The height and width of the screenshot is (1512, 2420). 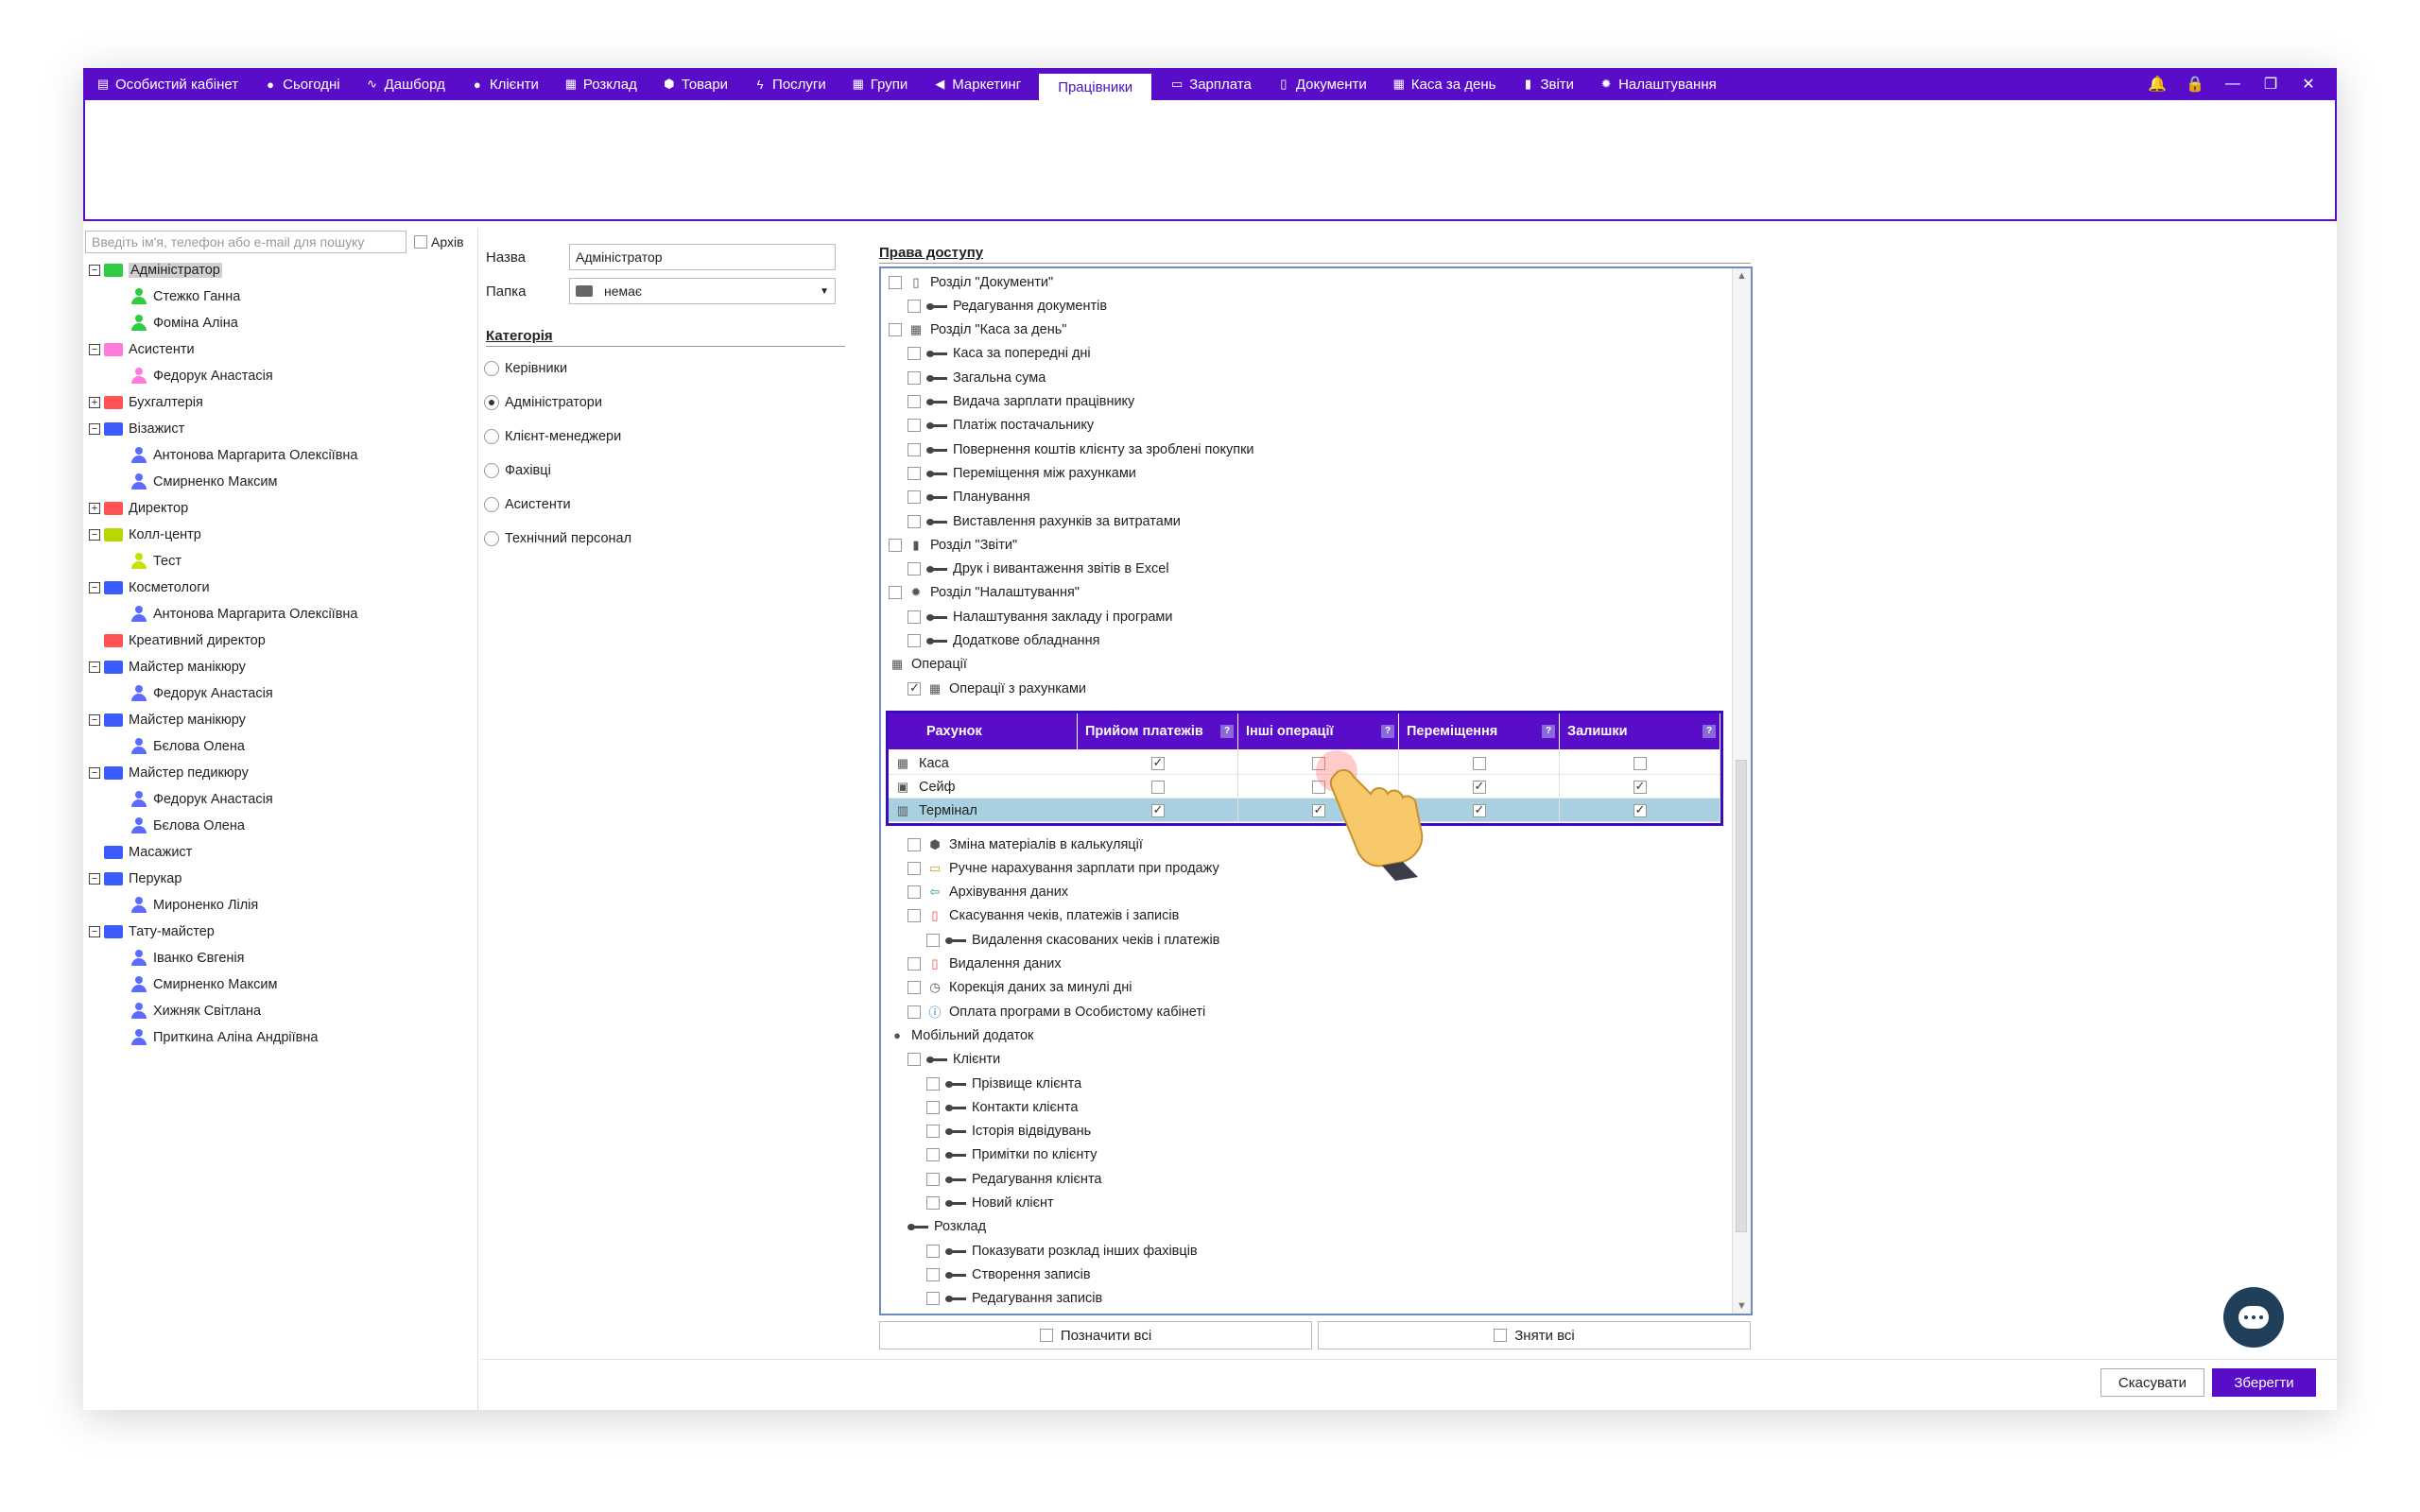 What do you see at coordinates (280, 614) in the screenshot?
I see `tree-employee: Антонова Маргарита Олексіївна` at bounding box center [280, 614].